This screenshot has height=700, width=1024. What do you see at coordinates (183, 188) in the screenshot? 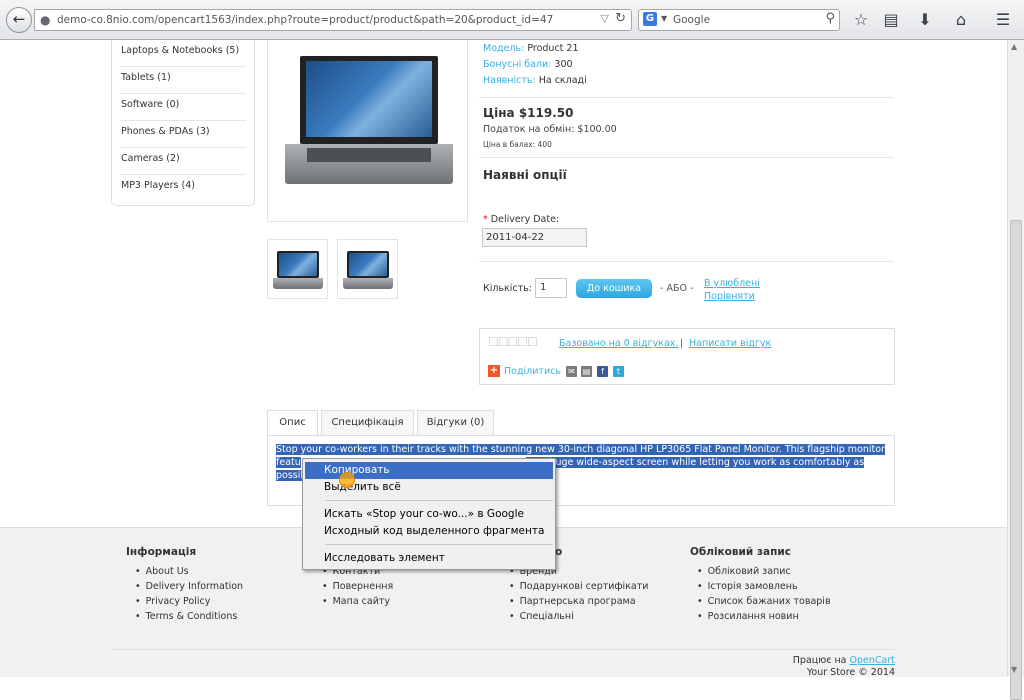
I see `category-link: MP3 Players (4)` at bounding box center [183, 188].